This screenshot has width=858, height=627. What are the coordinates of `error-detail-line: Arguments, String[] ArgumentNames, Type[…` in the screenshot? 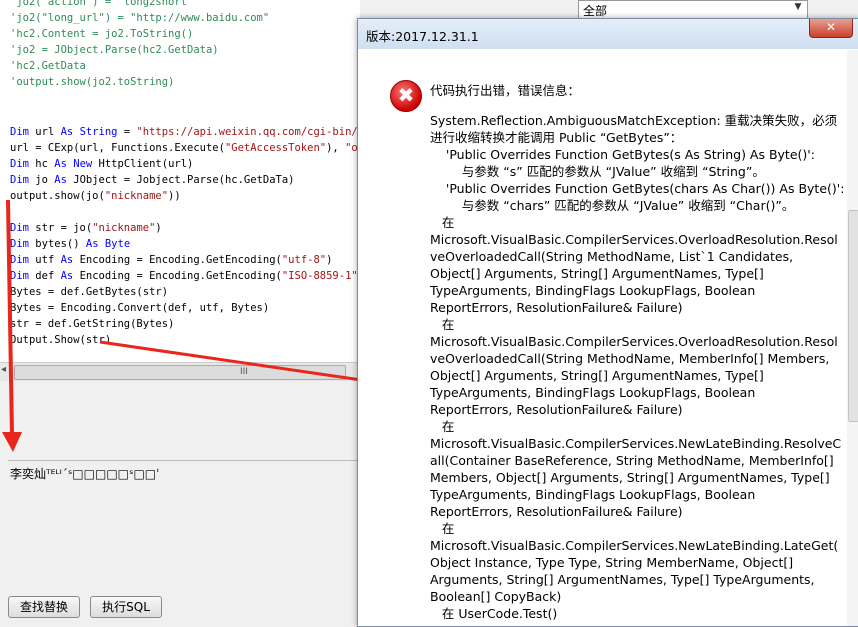 It's located at (622, 579).